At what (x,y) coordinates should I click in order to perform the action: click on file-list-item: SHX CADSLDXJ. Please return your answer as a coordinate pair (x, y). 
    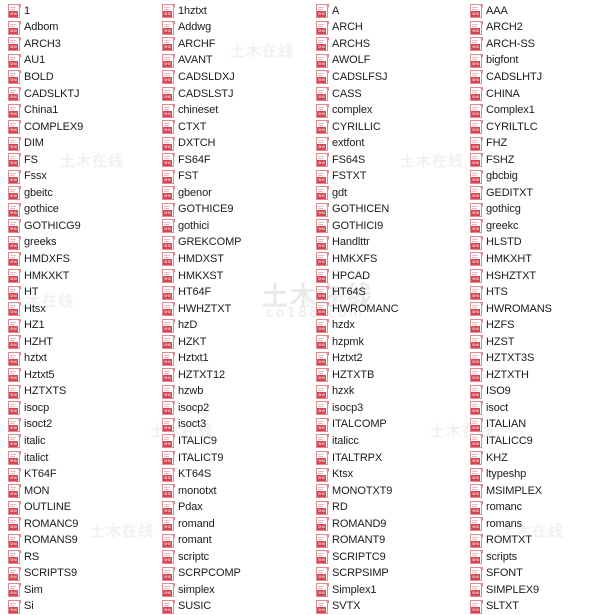
    Looking at the image, I should click on (233, 77).